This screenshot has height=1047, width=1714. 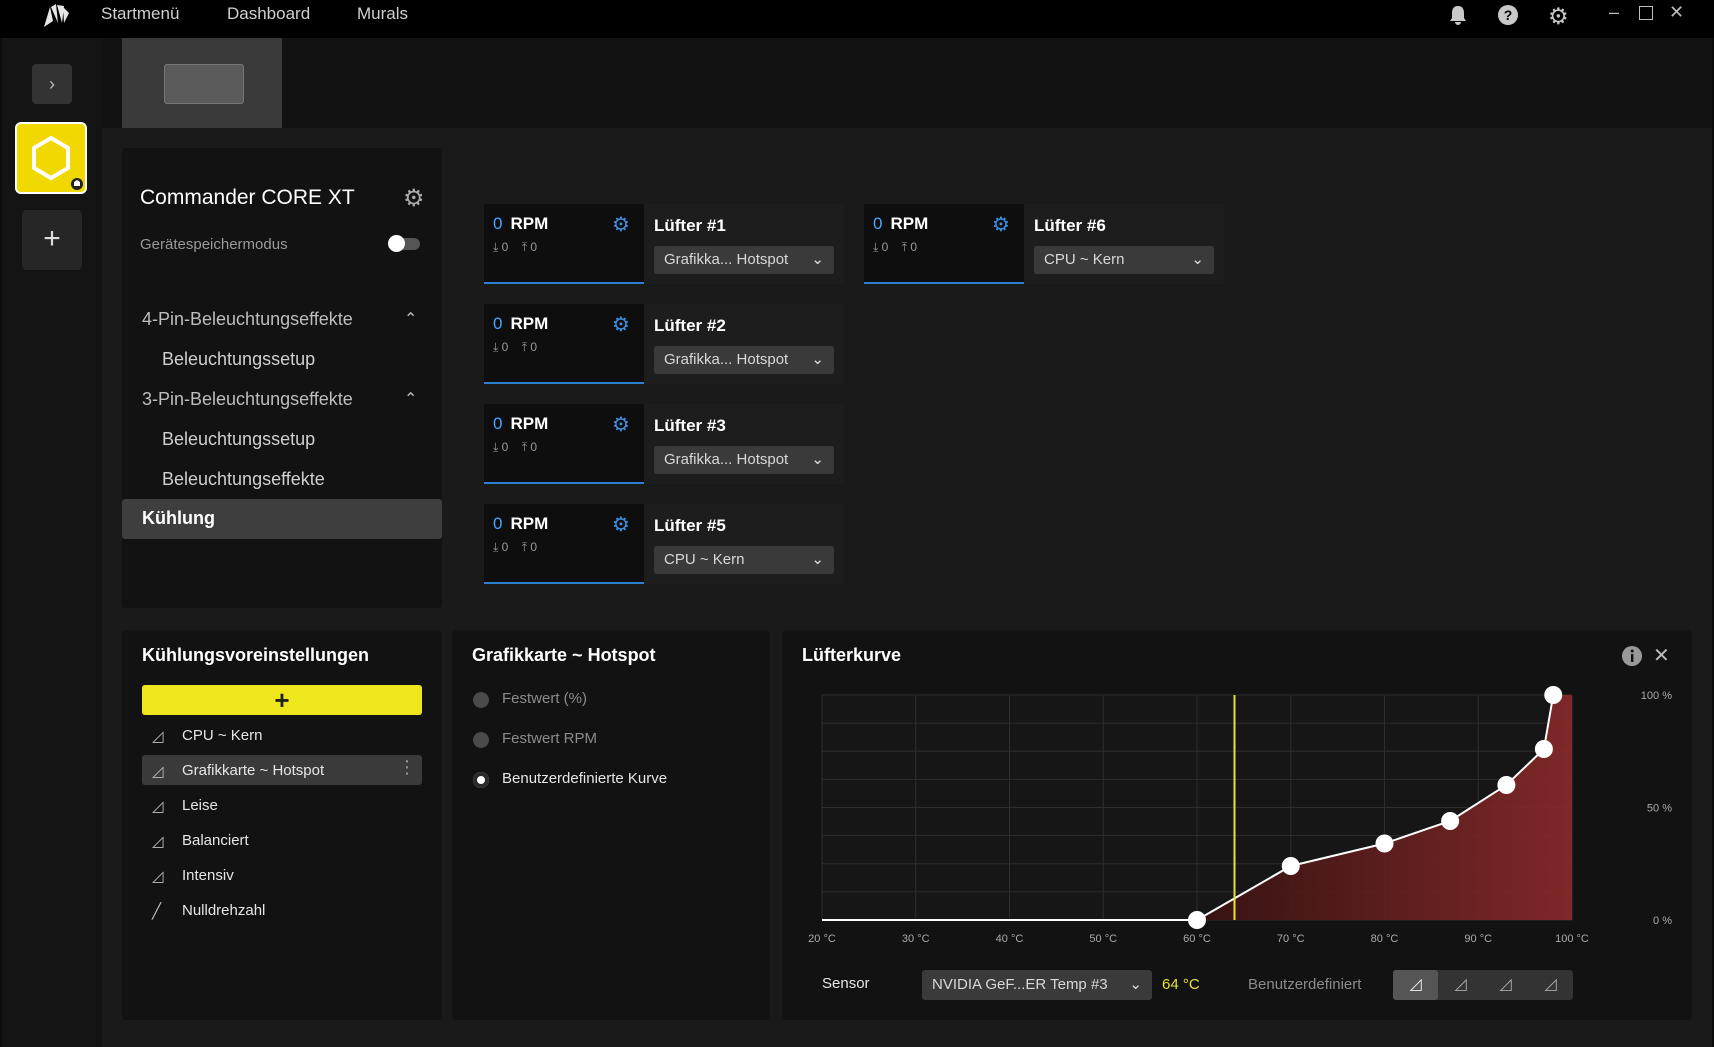 What do you see at coordinates (52, 240) in the screenshot?
I see `add-device-button: +` at bounding box center [52, 240].